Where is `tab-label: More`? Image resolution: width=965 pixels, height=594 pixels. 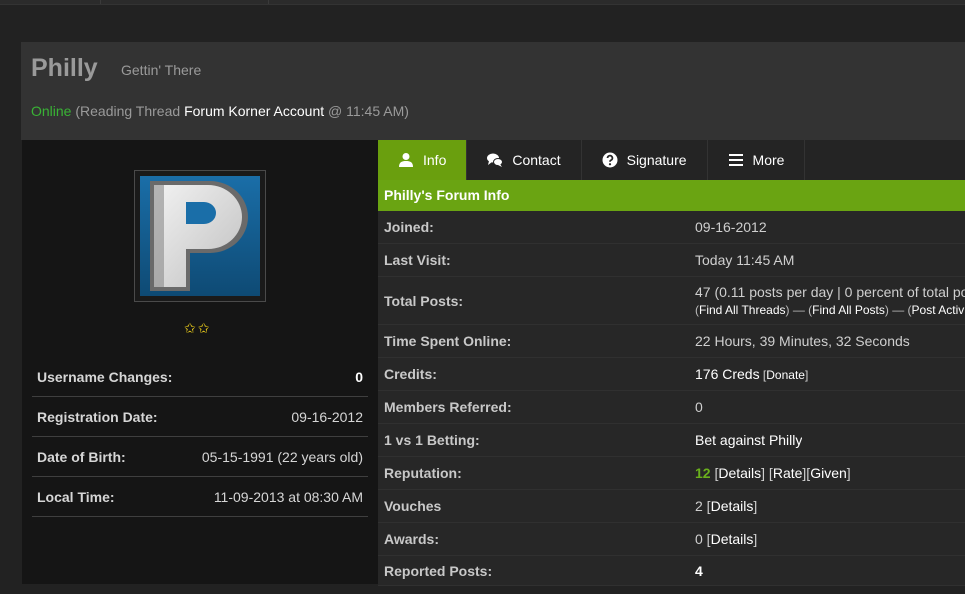
tab-label: More is located at coordinates (768, 160).